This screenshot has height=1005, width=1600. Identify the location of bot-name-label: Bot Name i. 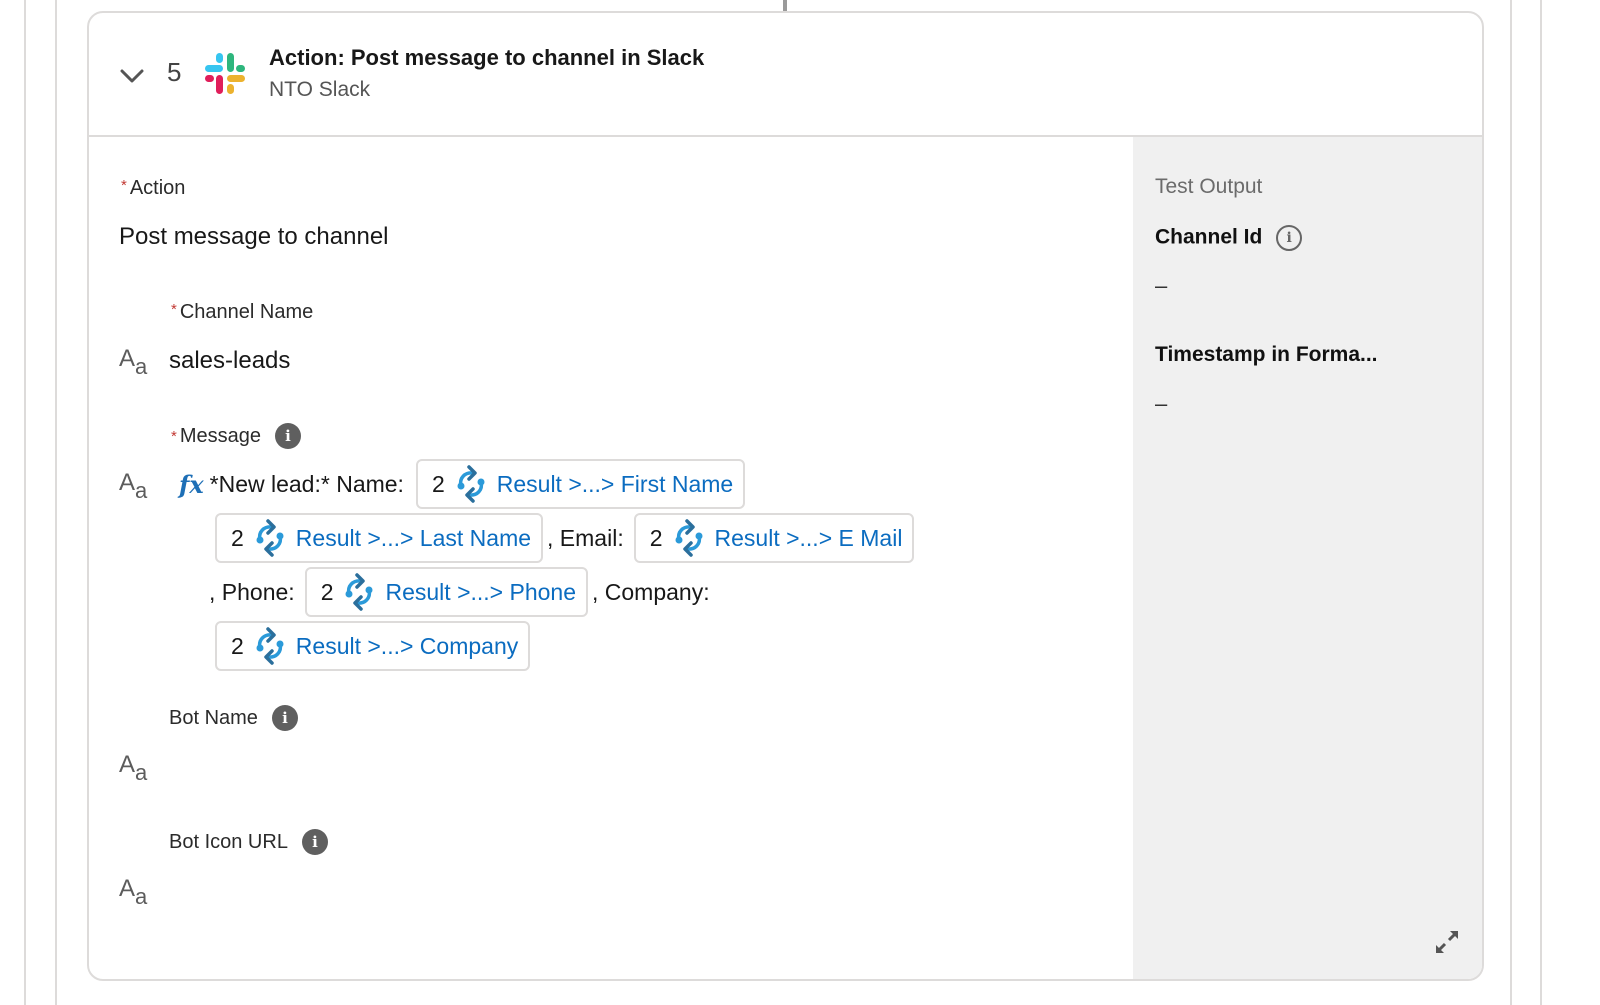
(233, 718).